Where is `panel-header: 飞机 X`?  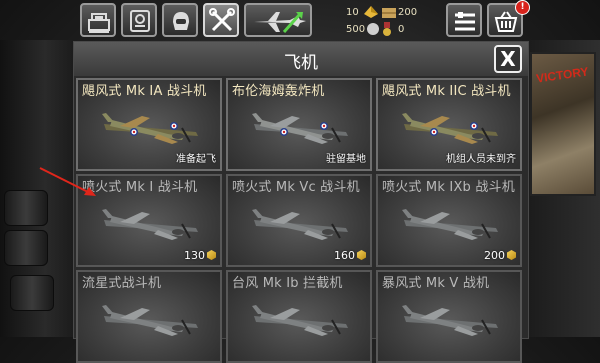
panel-header: 飞机 X is located at coordinates (301, 59).